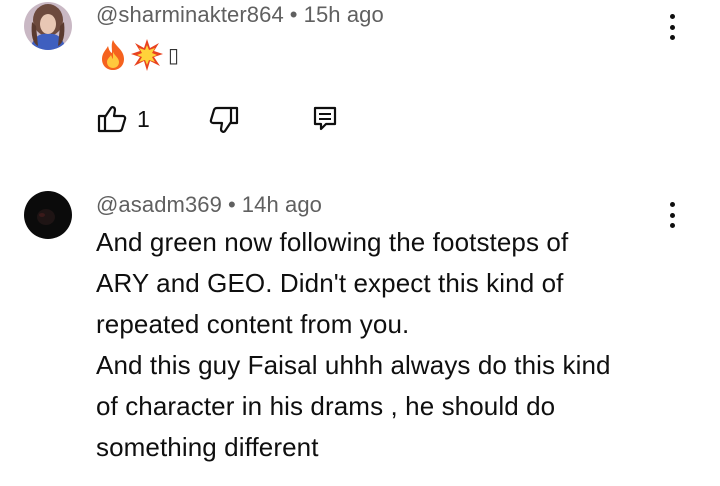 The height and width of the screenshot is (486, 720). Describe the element at coordinates (159, 204) in the screenshot. I see `comment-author: @asadm369` at that location.